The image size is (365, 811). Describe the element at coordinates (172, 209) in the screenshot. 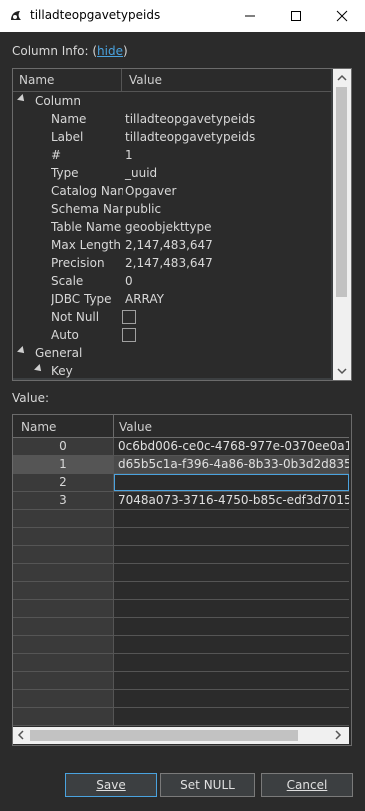

I see `tree-row: Schema Nampublic` at that location.